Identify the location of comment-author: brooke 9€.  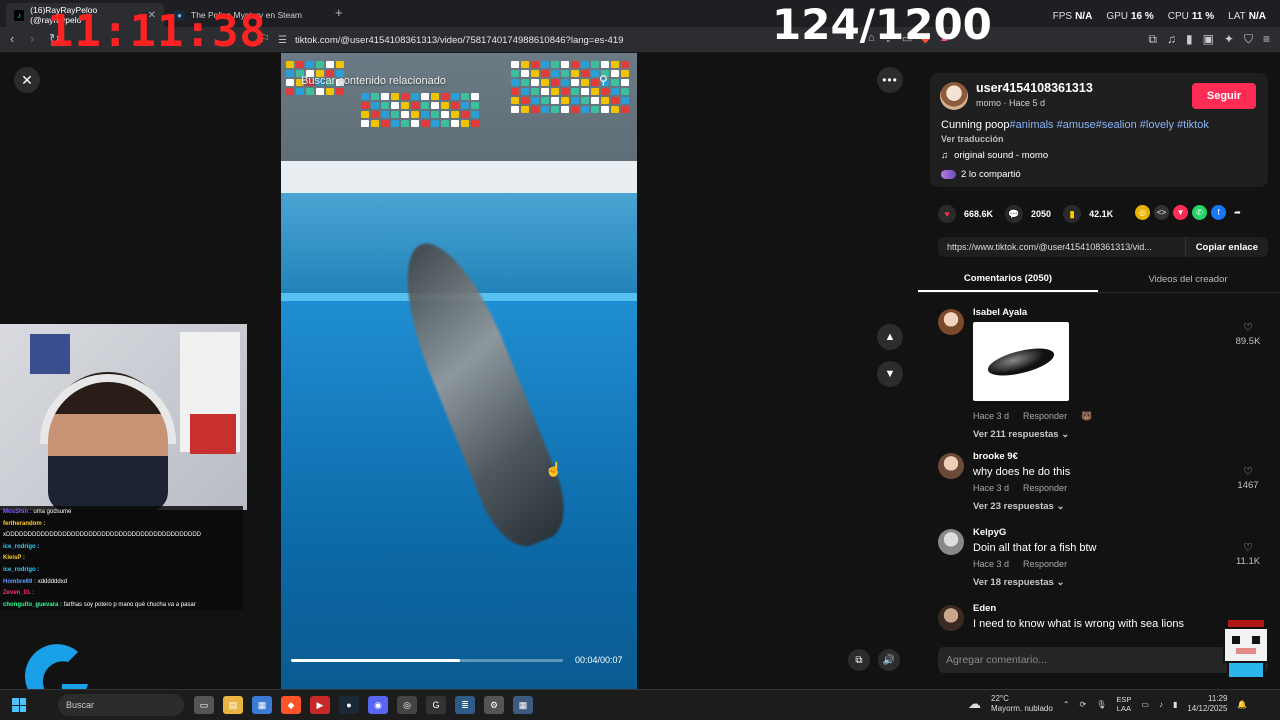
(995, 456).